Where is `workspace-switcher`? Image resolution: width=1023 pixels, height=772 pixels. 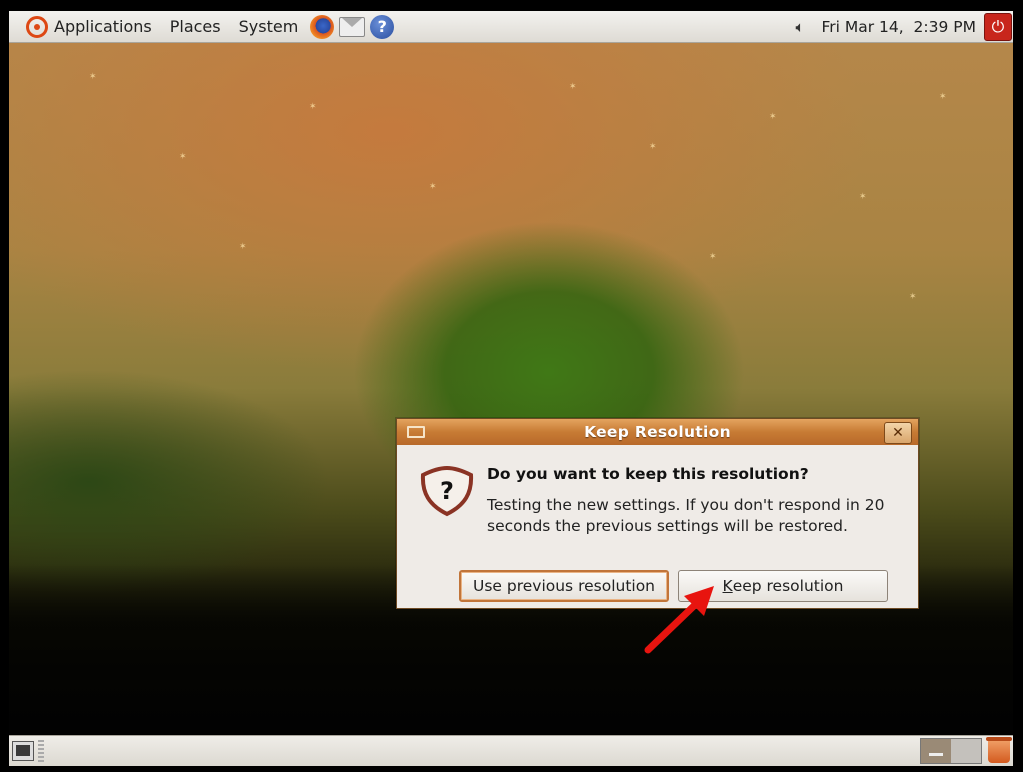 workspace-switcher is located at coordinates (951, 751).